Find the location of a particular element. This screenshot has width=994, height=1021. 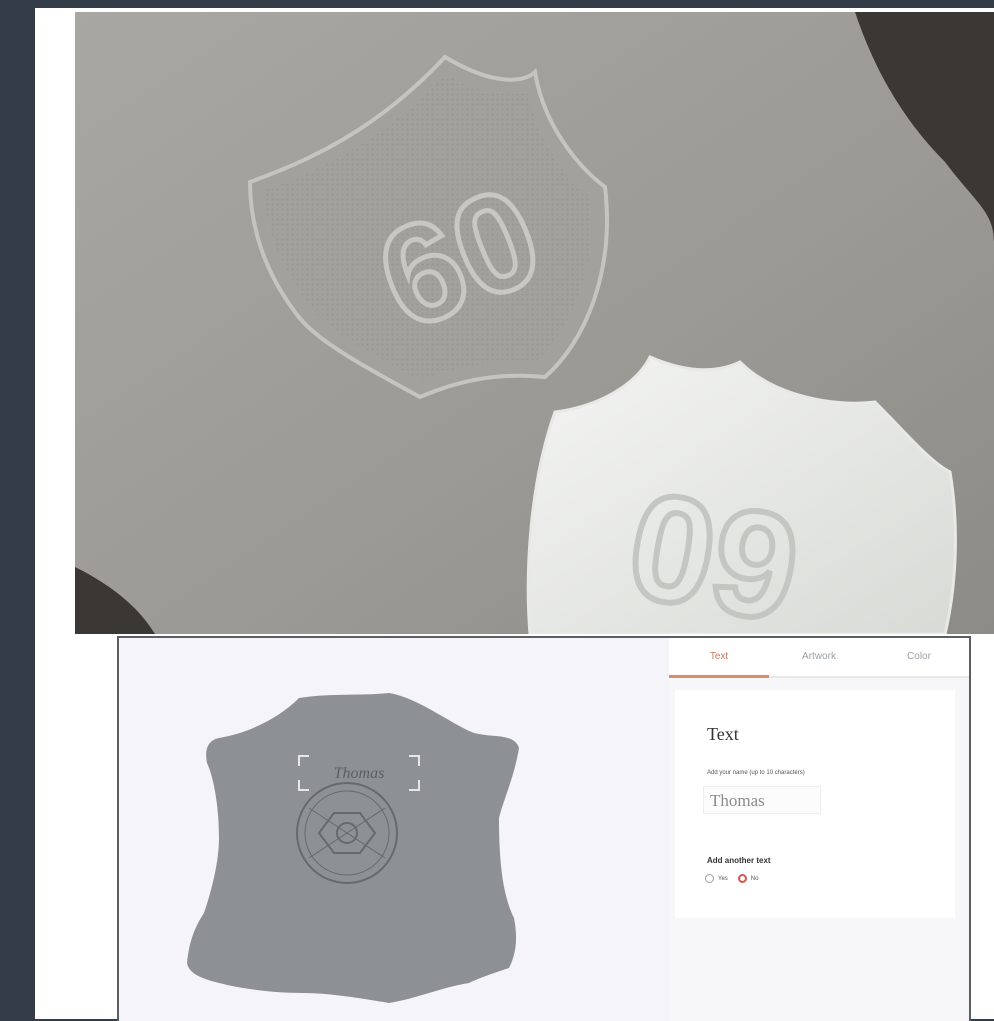

engraved-name: Thomas is located at coordinates (359, 773).